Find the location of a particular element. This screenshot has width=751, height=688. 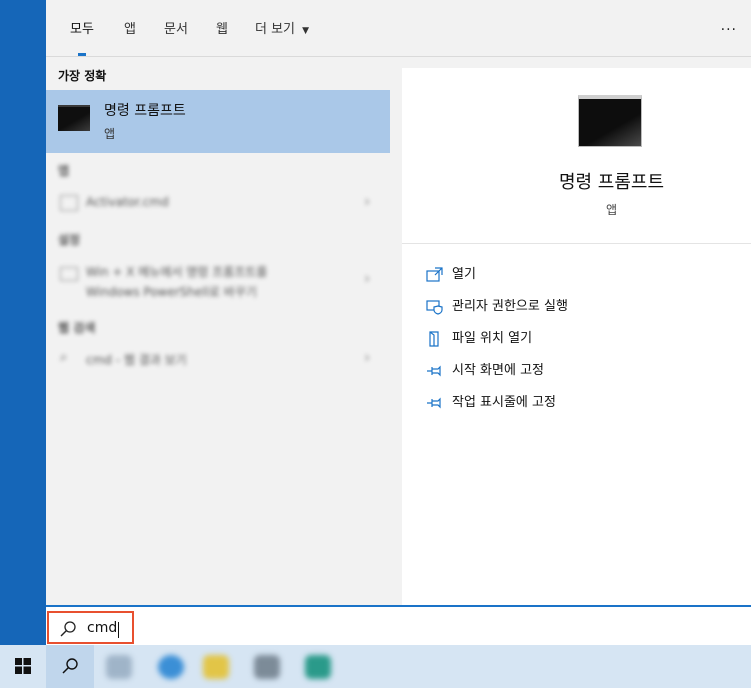

app-item-label: Activator.cmd is located at coordinates (127, 202).